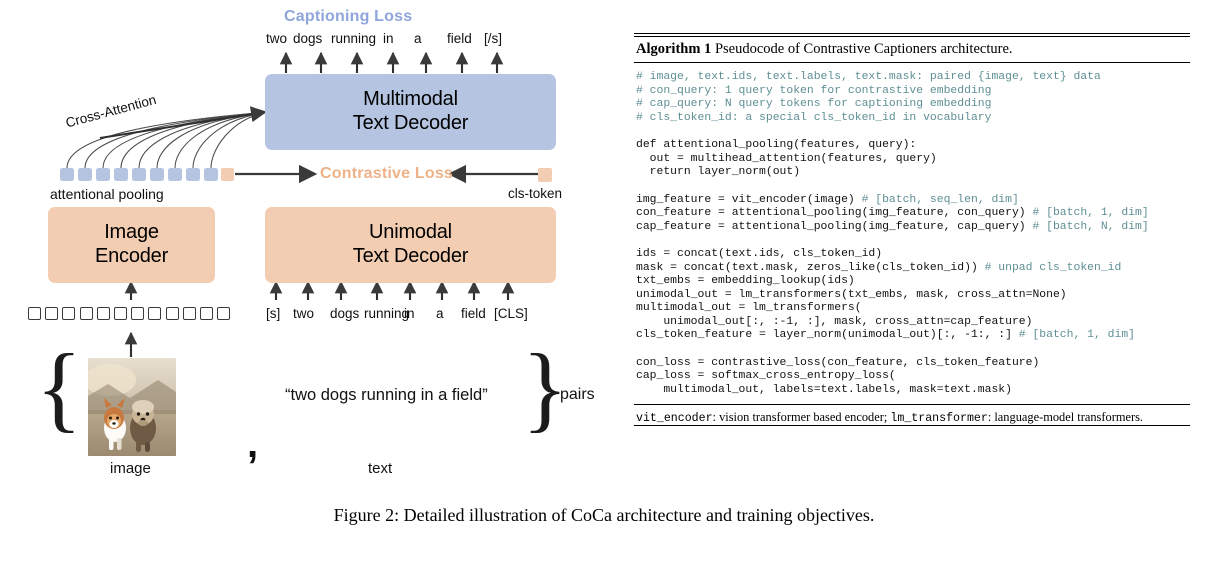 This screenshot has width=1208, height=578. What do you see at coordinates (410, 232) in the screenshot?
I see `unimodal-decoder-line1: Unimodal` at bounding box center [410, 232].